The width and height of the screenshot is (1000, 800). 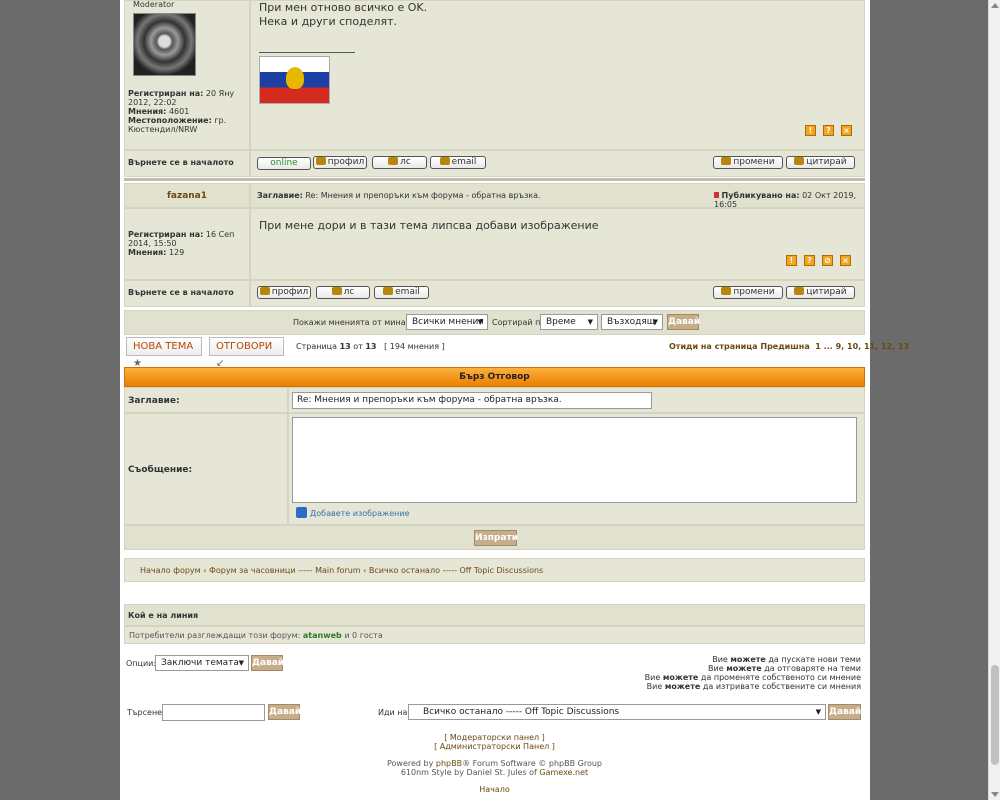 I want to click on pm-label: лс, so click(x=405, y=162).